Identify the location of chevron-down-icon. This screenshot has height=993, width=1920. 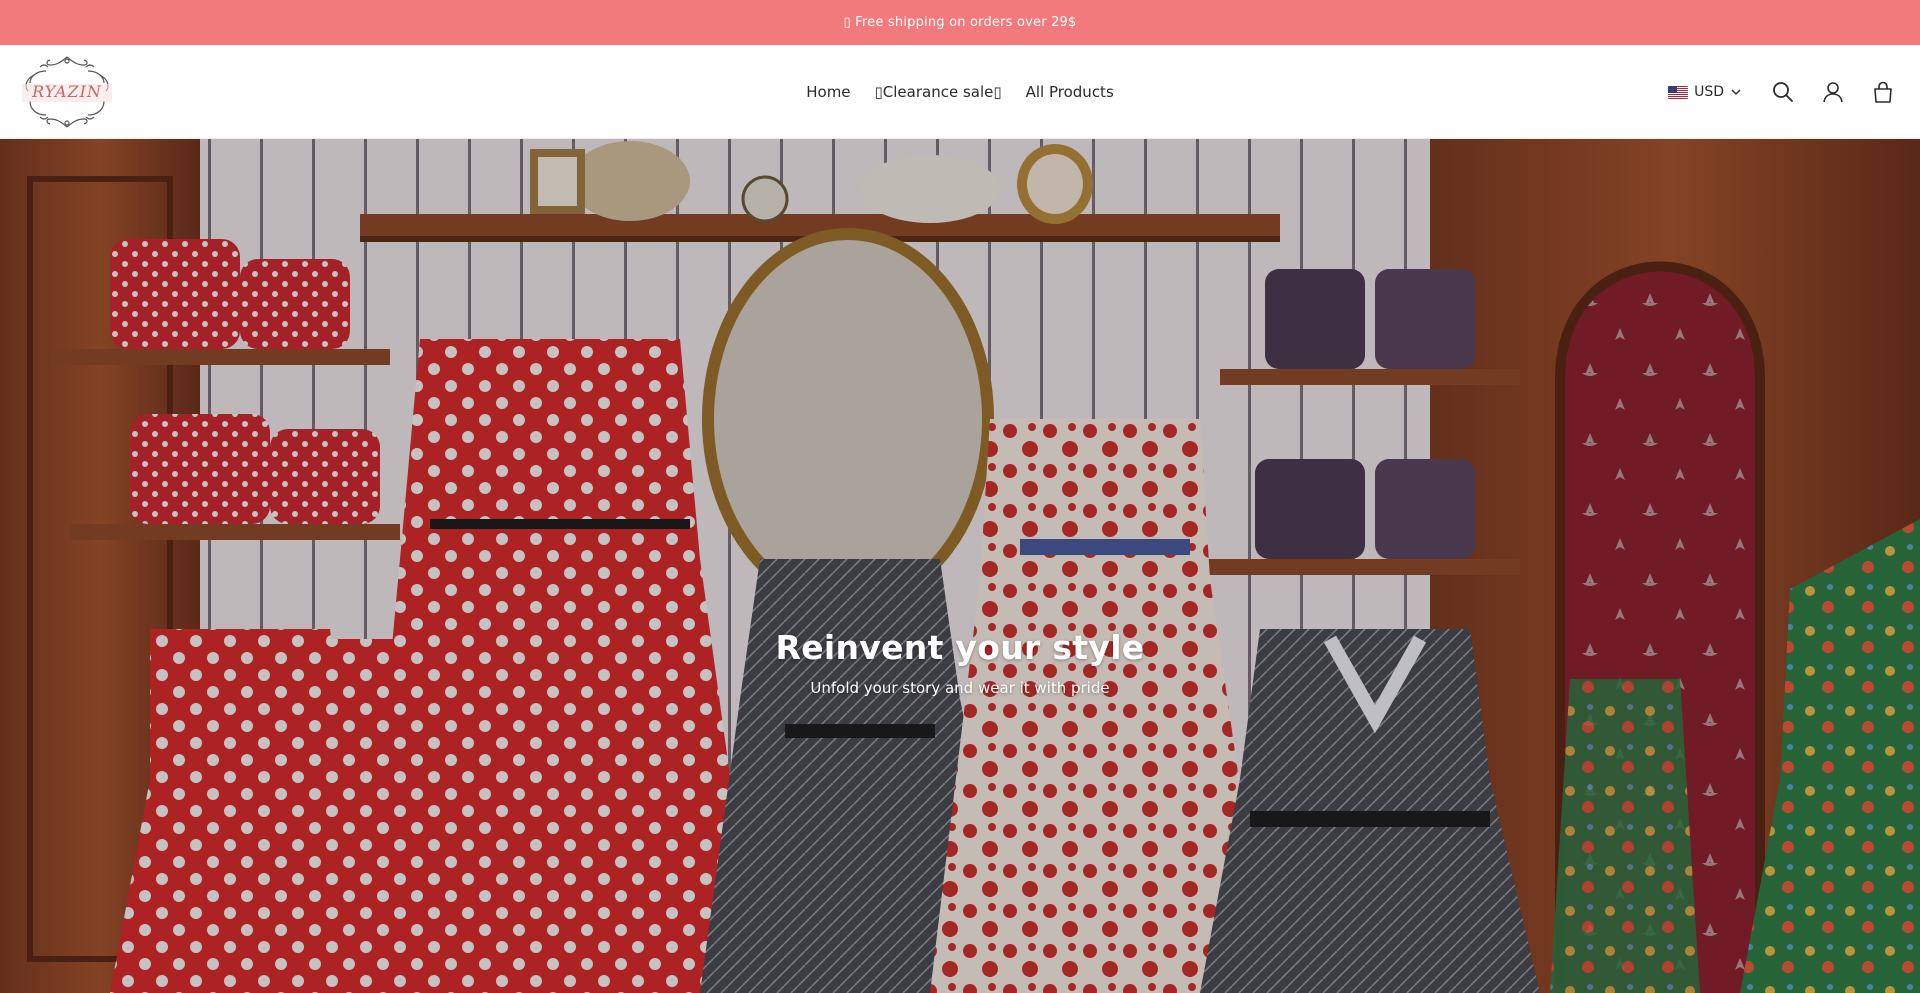
(1736, 92).